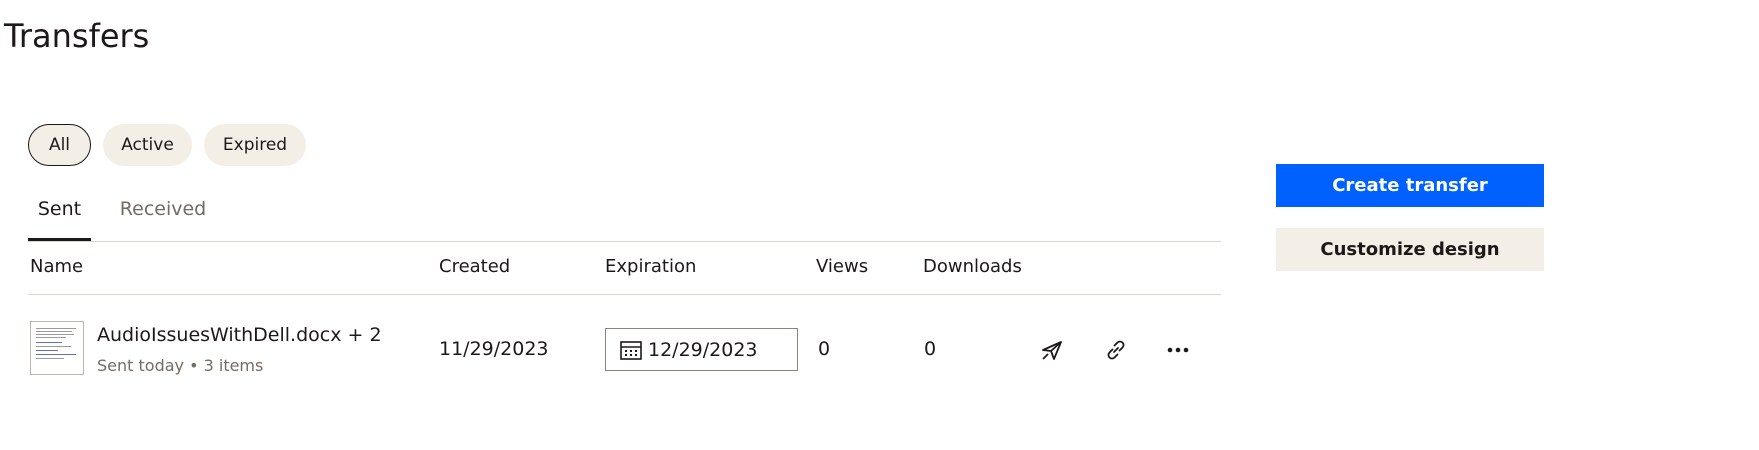 The width and height of the screenshot is (1759, 450). Describe the element at coordinates (239, 335) in the screenshot. I see `file-name: AudioIssuesWithDell.docx + 2` at that location.